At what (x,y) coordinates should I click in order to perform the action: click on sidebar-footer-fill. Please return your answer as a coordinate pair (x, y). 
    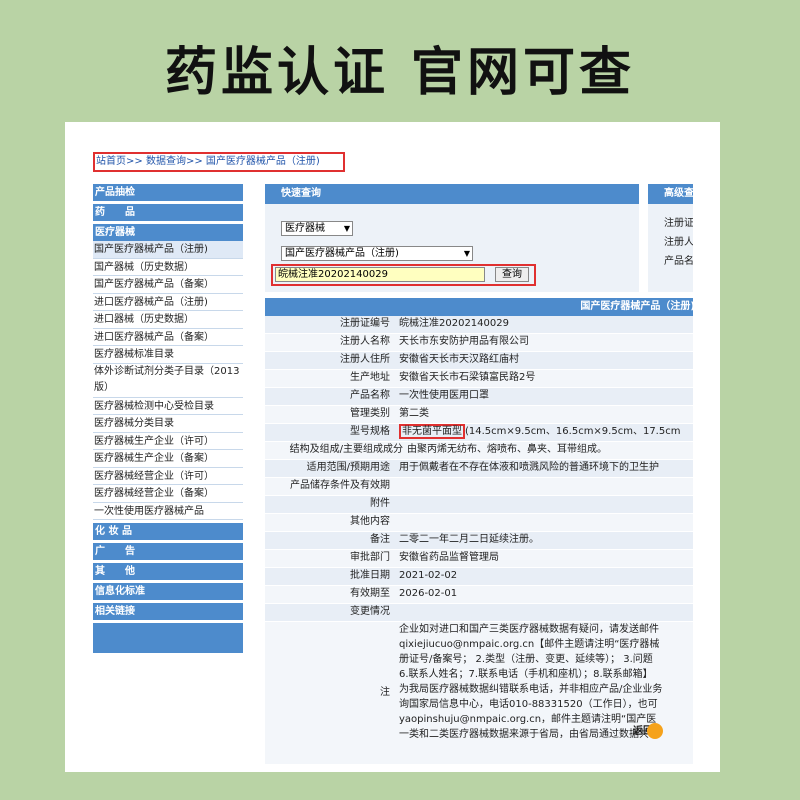
    Looking at the image, I should click on (168, 638).